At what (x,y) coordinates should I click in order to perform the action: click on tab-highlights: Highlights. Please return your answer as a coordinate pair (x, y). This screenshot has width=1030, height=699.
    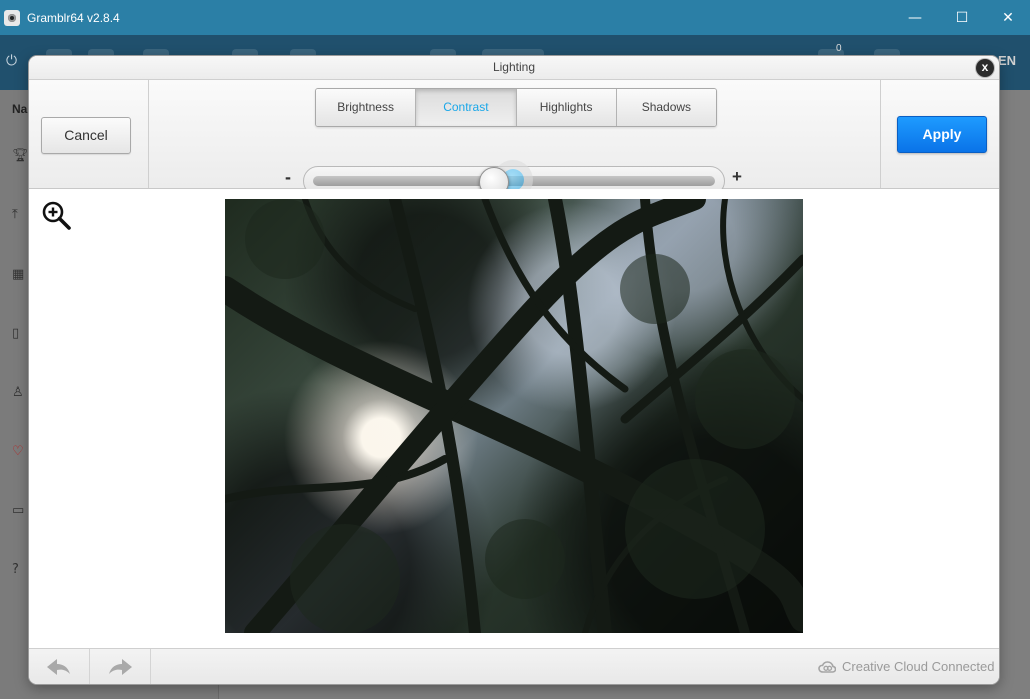
    Looking at the image, I should click on (566, 107).